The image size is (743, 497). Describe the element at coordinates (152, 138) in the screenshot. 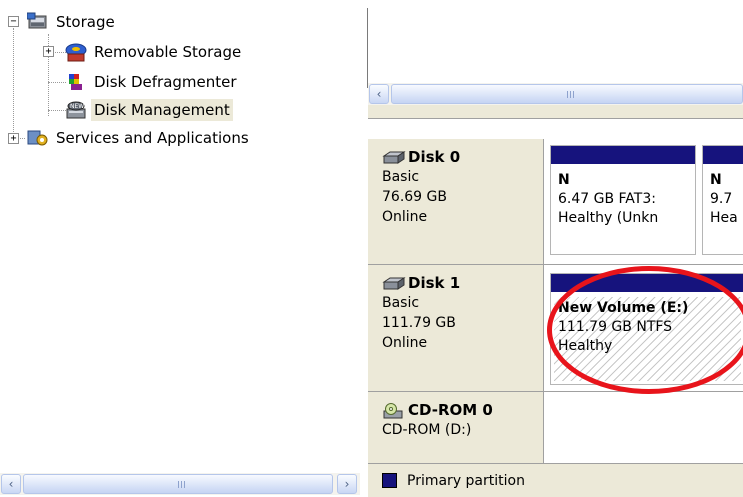

I see `tree-node-label: Services and Applications` at that location.